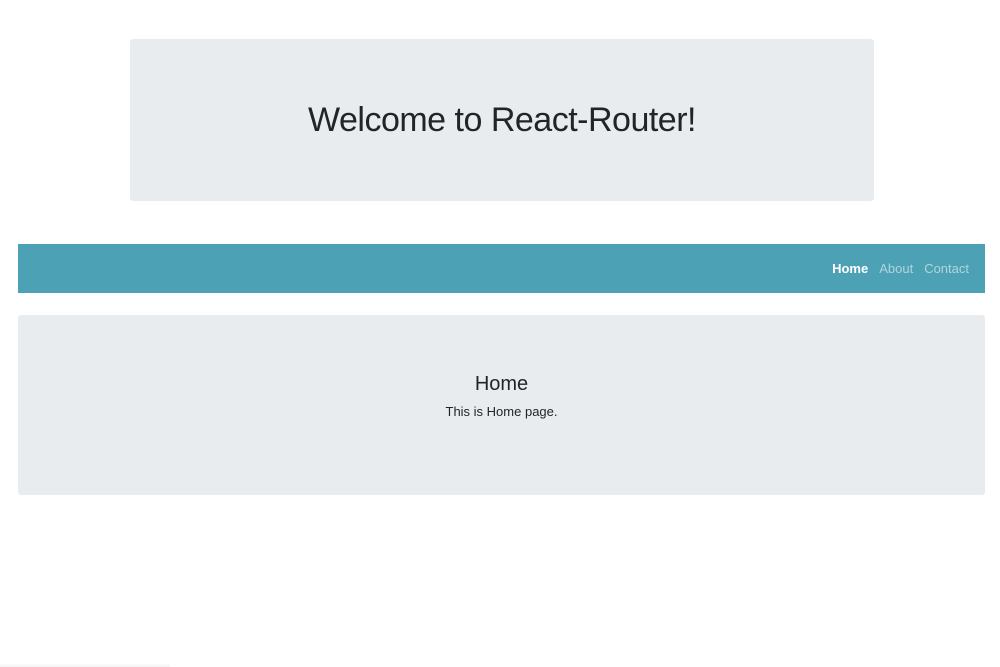 Image resolution: width=1000 pixels, height=667 pixels. I want to click on nav-link-about: About, so click(896, 268).